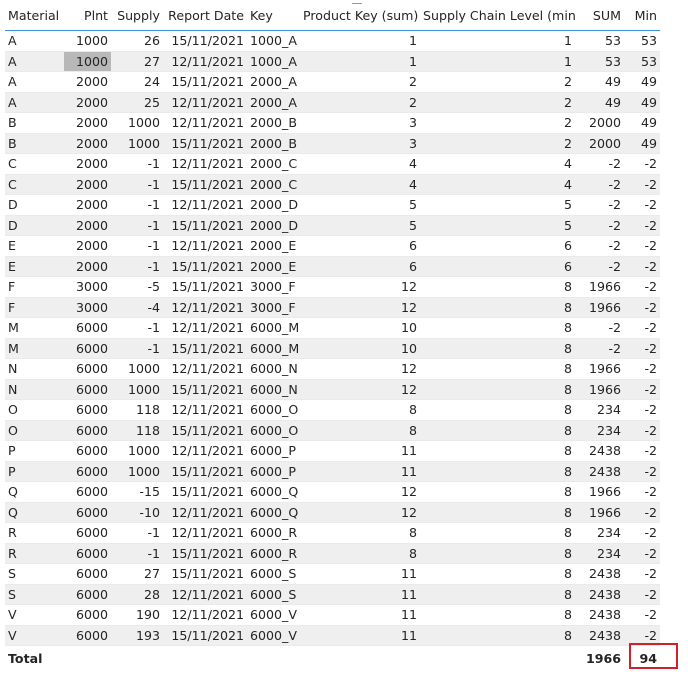  What do you see at coordinates (273, 205) in the screenshot?
I see `cell-key: 2000_D` at bounding box center [273, 205].